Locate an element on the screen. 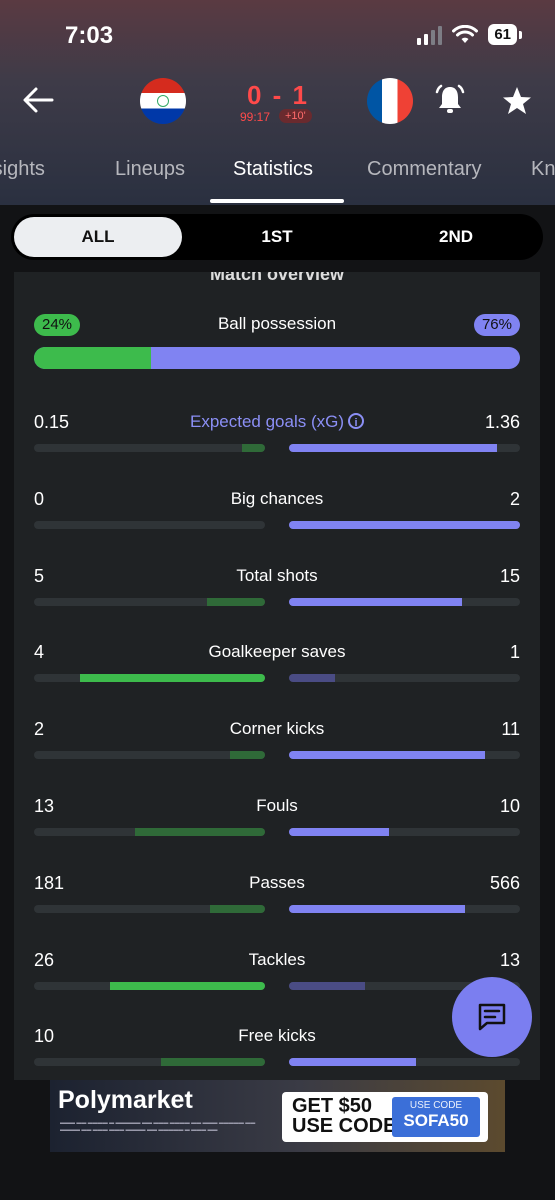 This screenshot has height=1200, width=555. info-icon: i is located at coordinates (356, 421).